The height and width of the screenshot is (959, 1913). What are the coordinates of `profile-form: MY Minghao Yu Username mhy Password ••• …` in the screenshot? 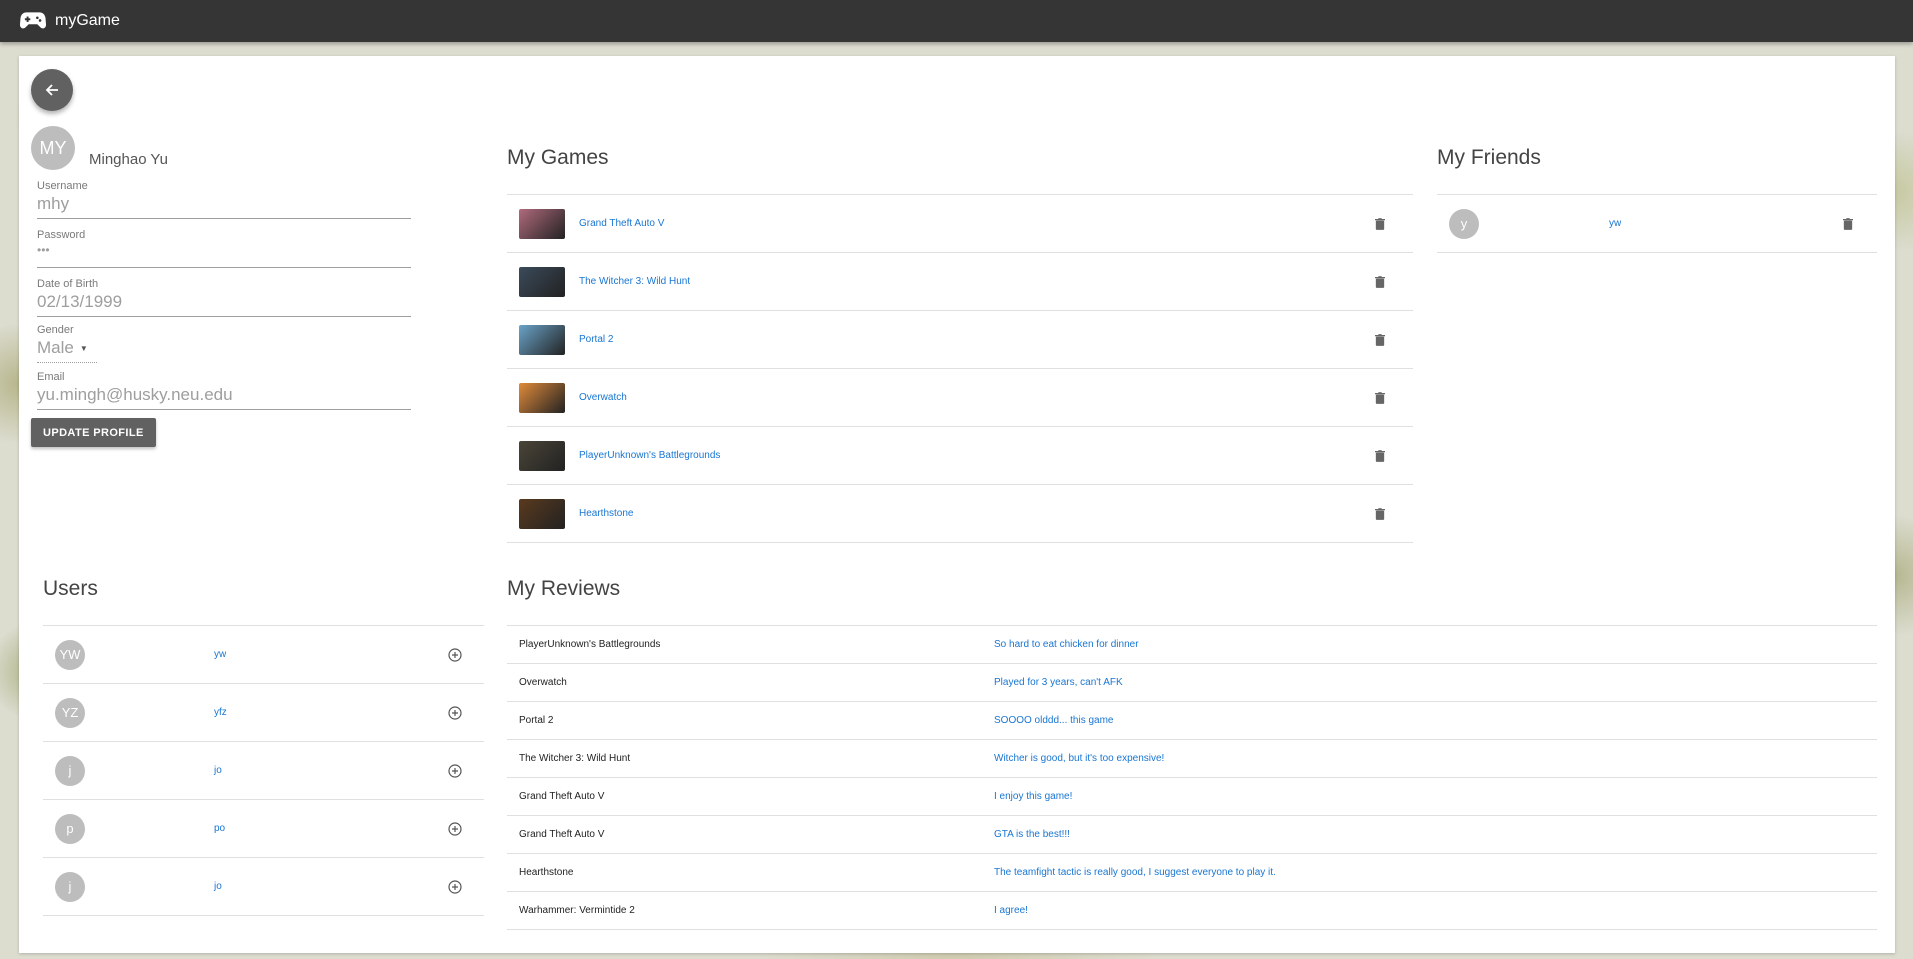 It's located at (221, 286).